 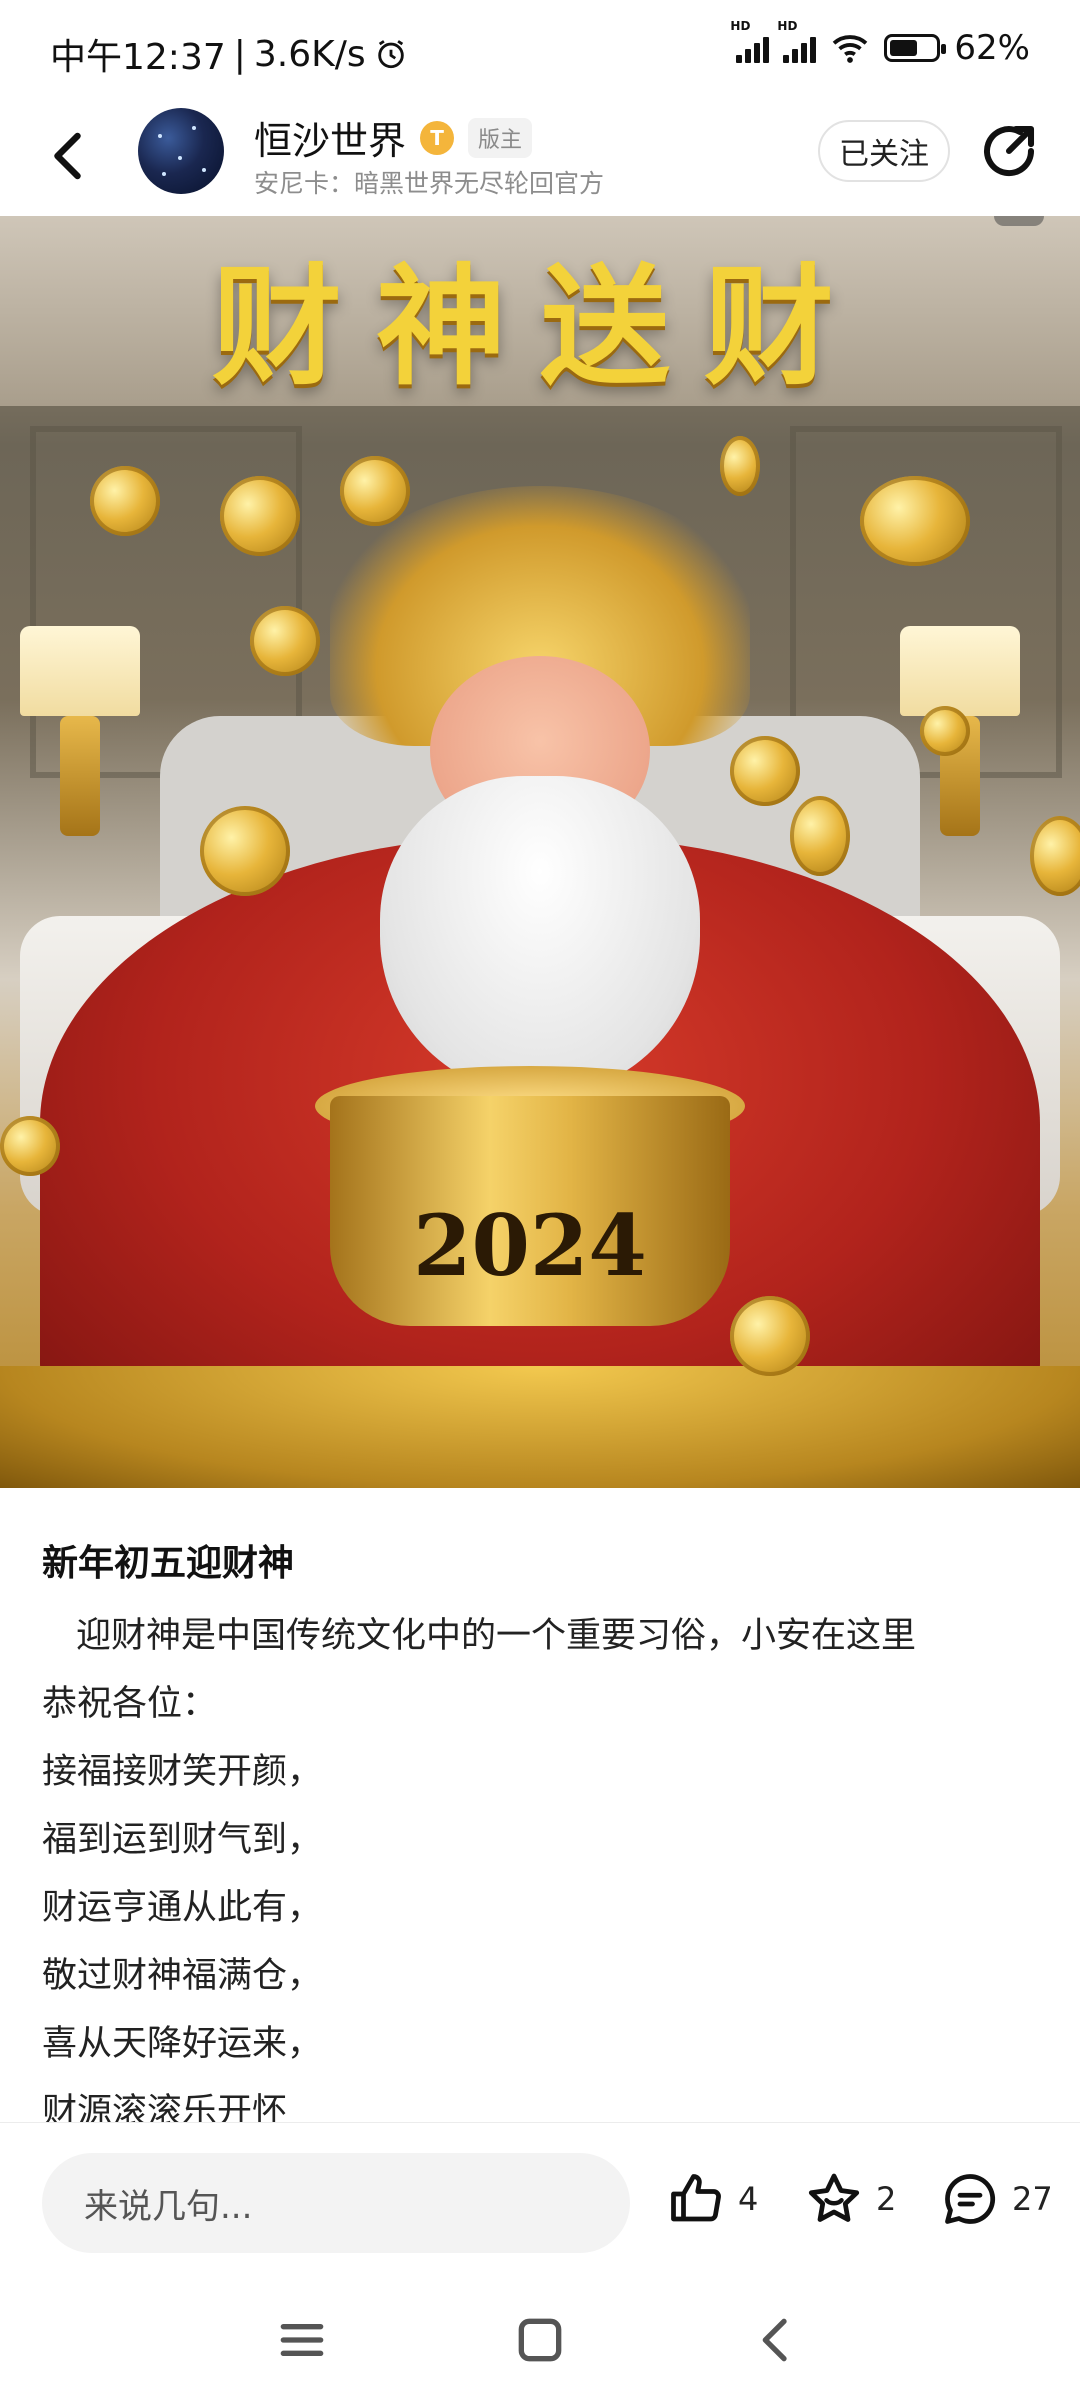 I want to click on signal-icon-2: HD, so click(x=797, y=41).